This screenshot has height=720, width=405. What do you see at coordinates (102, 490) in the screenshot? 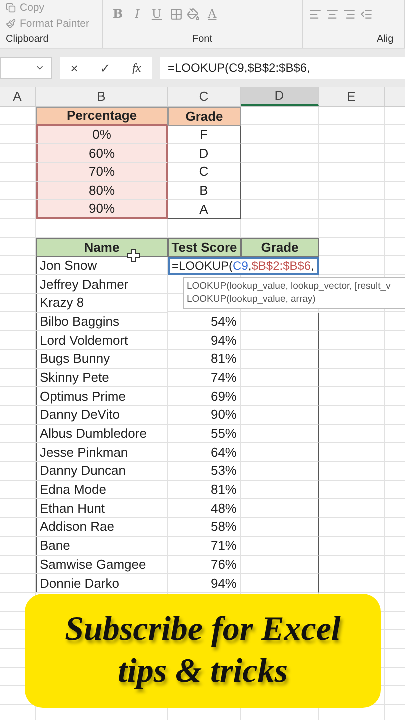
I see `table-cell: Edna Mode` at bounding box center [102, 490].